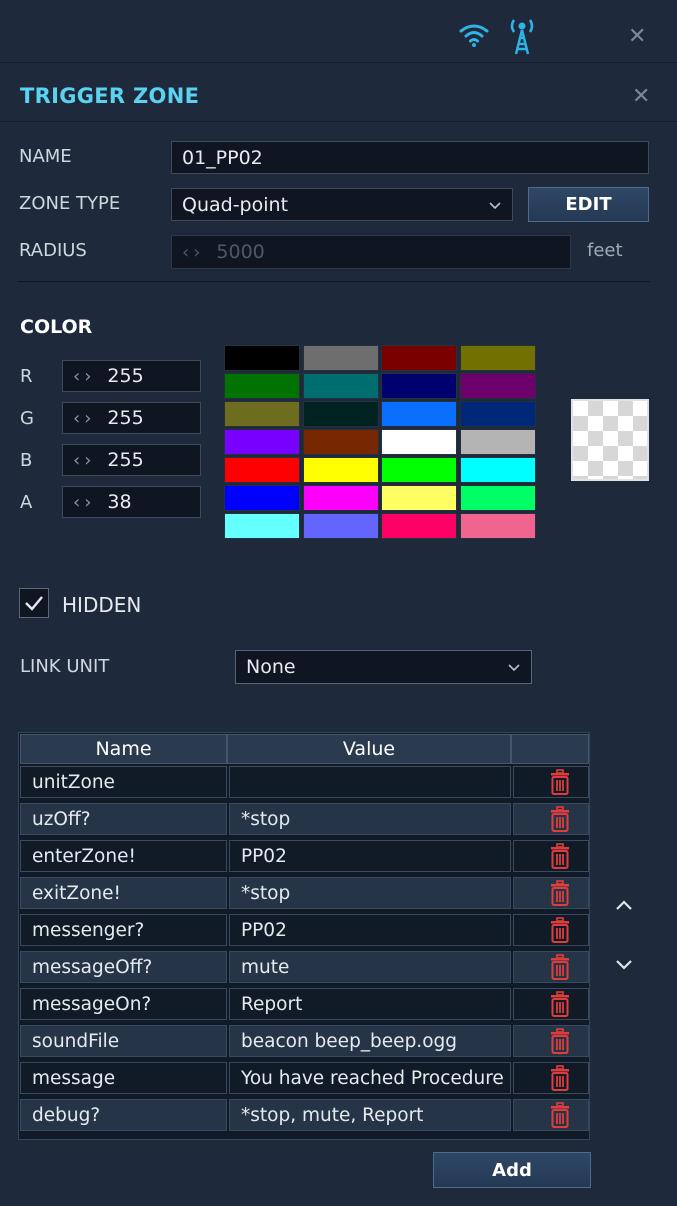 The image size is (677, 1206). Describe the element at coordinates (65, 666) in the screenshot. I see `link-unit-label: LINK UNIT` at that location.